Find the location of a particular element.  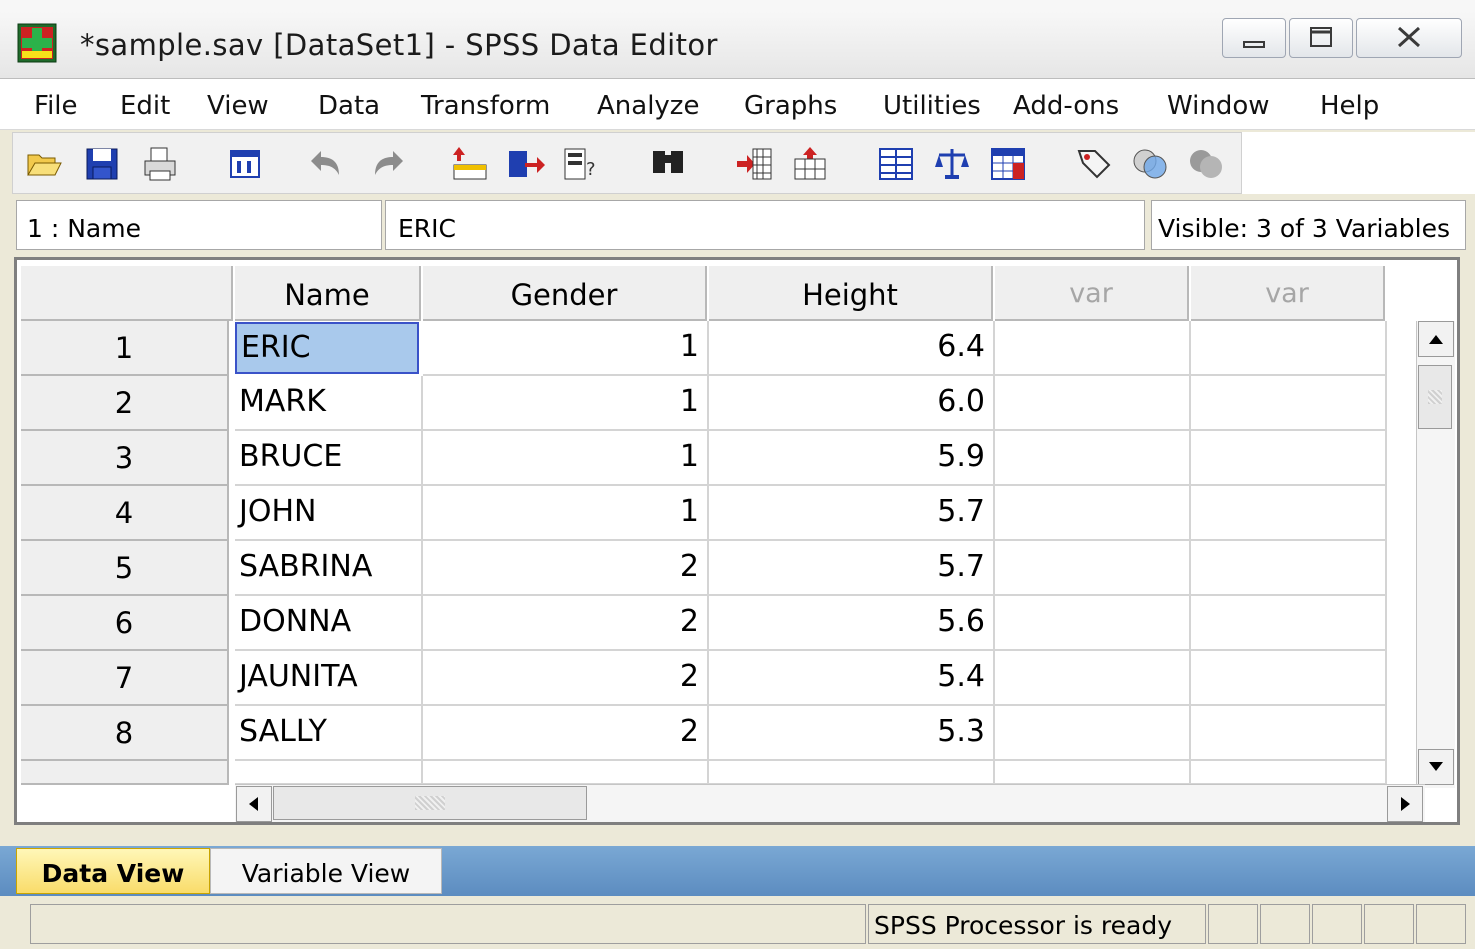

weight-cases-icon is located at coordinates (952, 164).